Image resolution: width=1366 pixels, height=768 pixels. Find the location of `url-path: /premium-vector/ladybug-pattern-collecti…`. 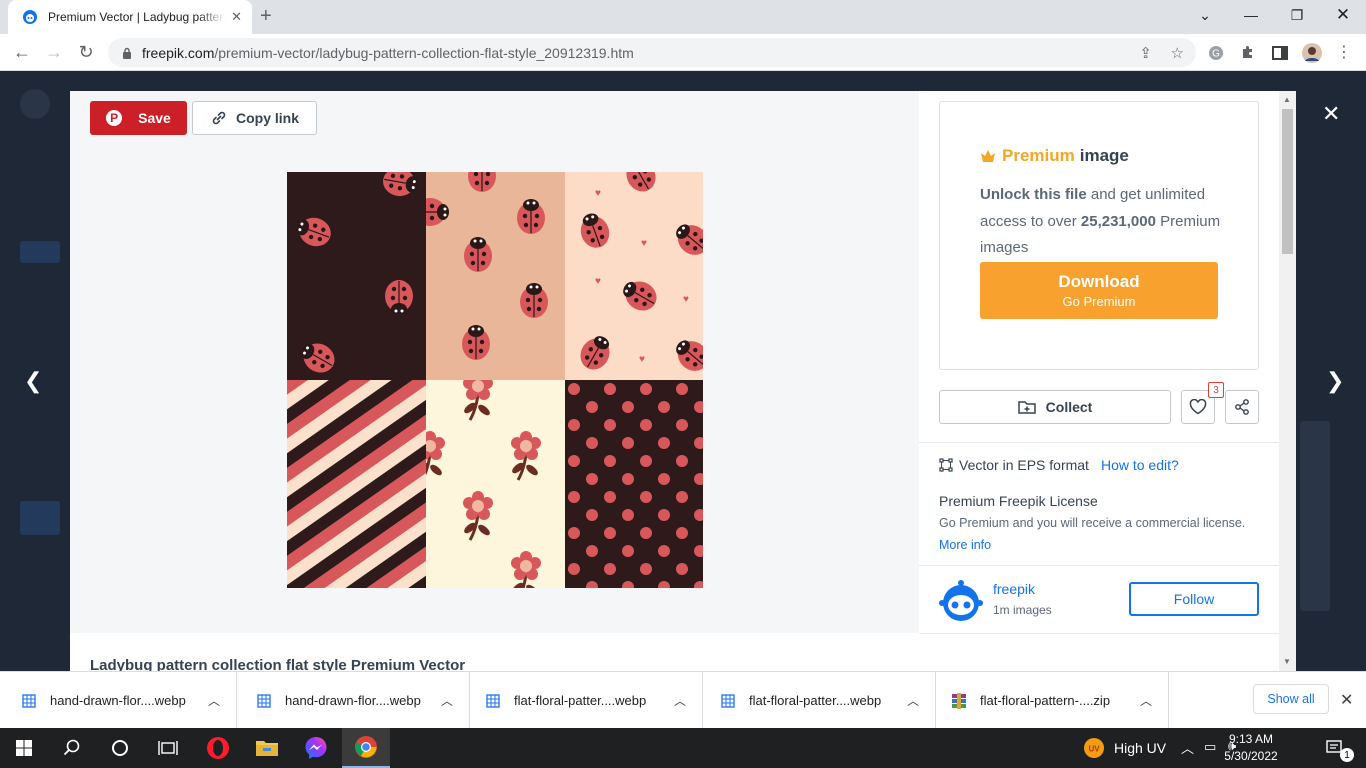

url-path: /premium-vector/ladybug-pattern-collecti… is located at coordinates (424, 52).